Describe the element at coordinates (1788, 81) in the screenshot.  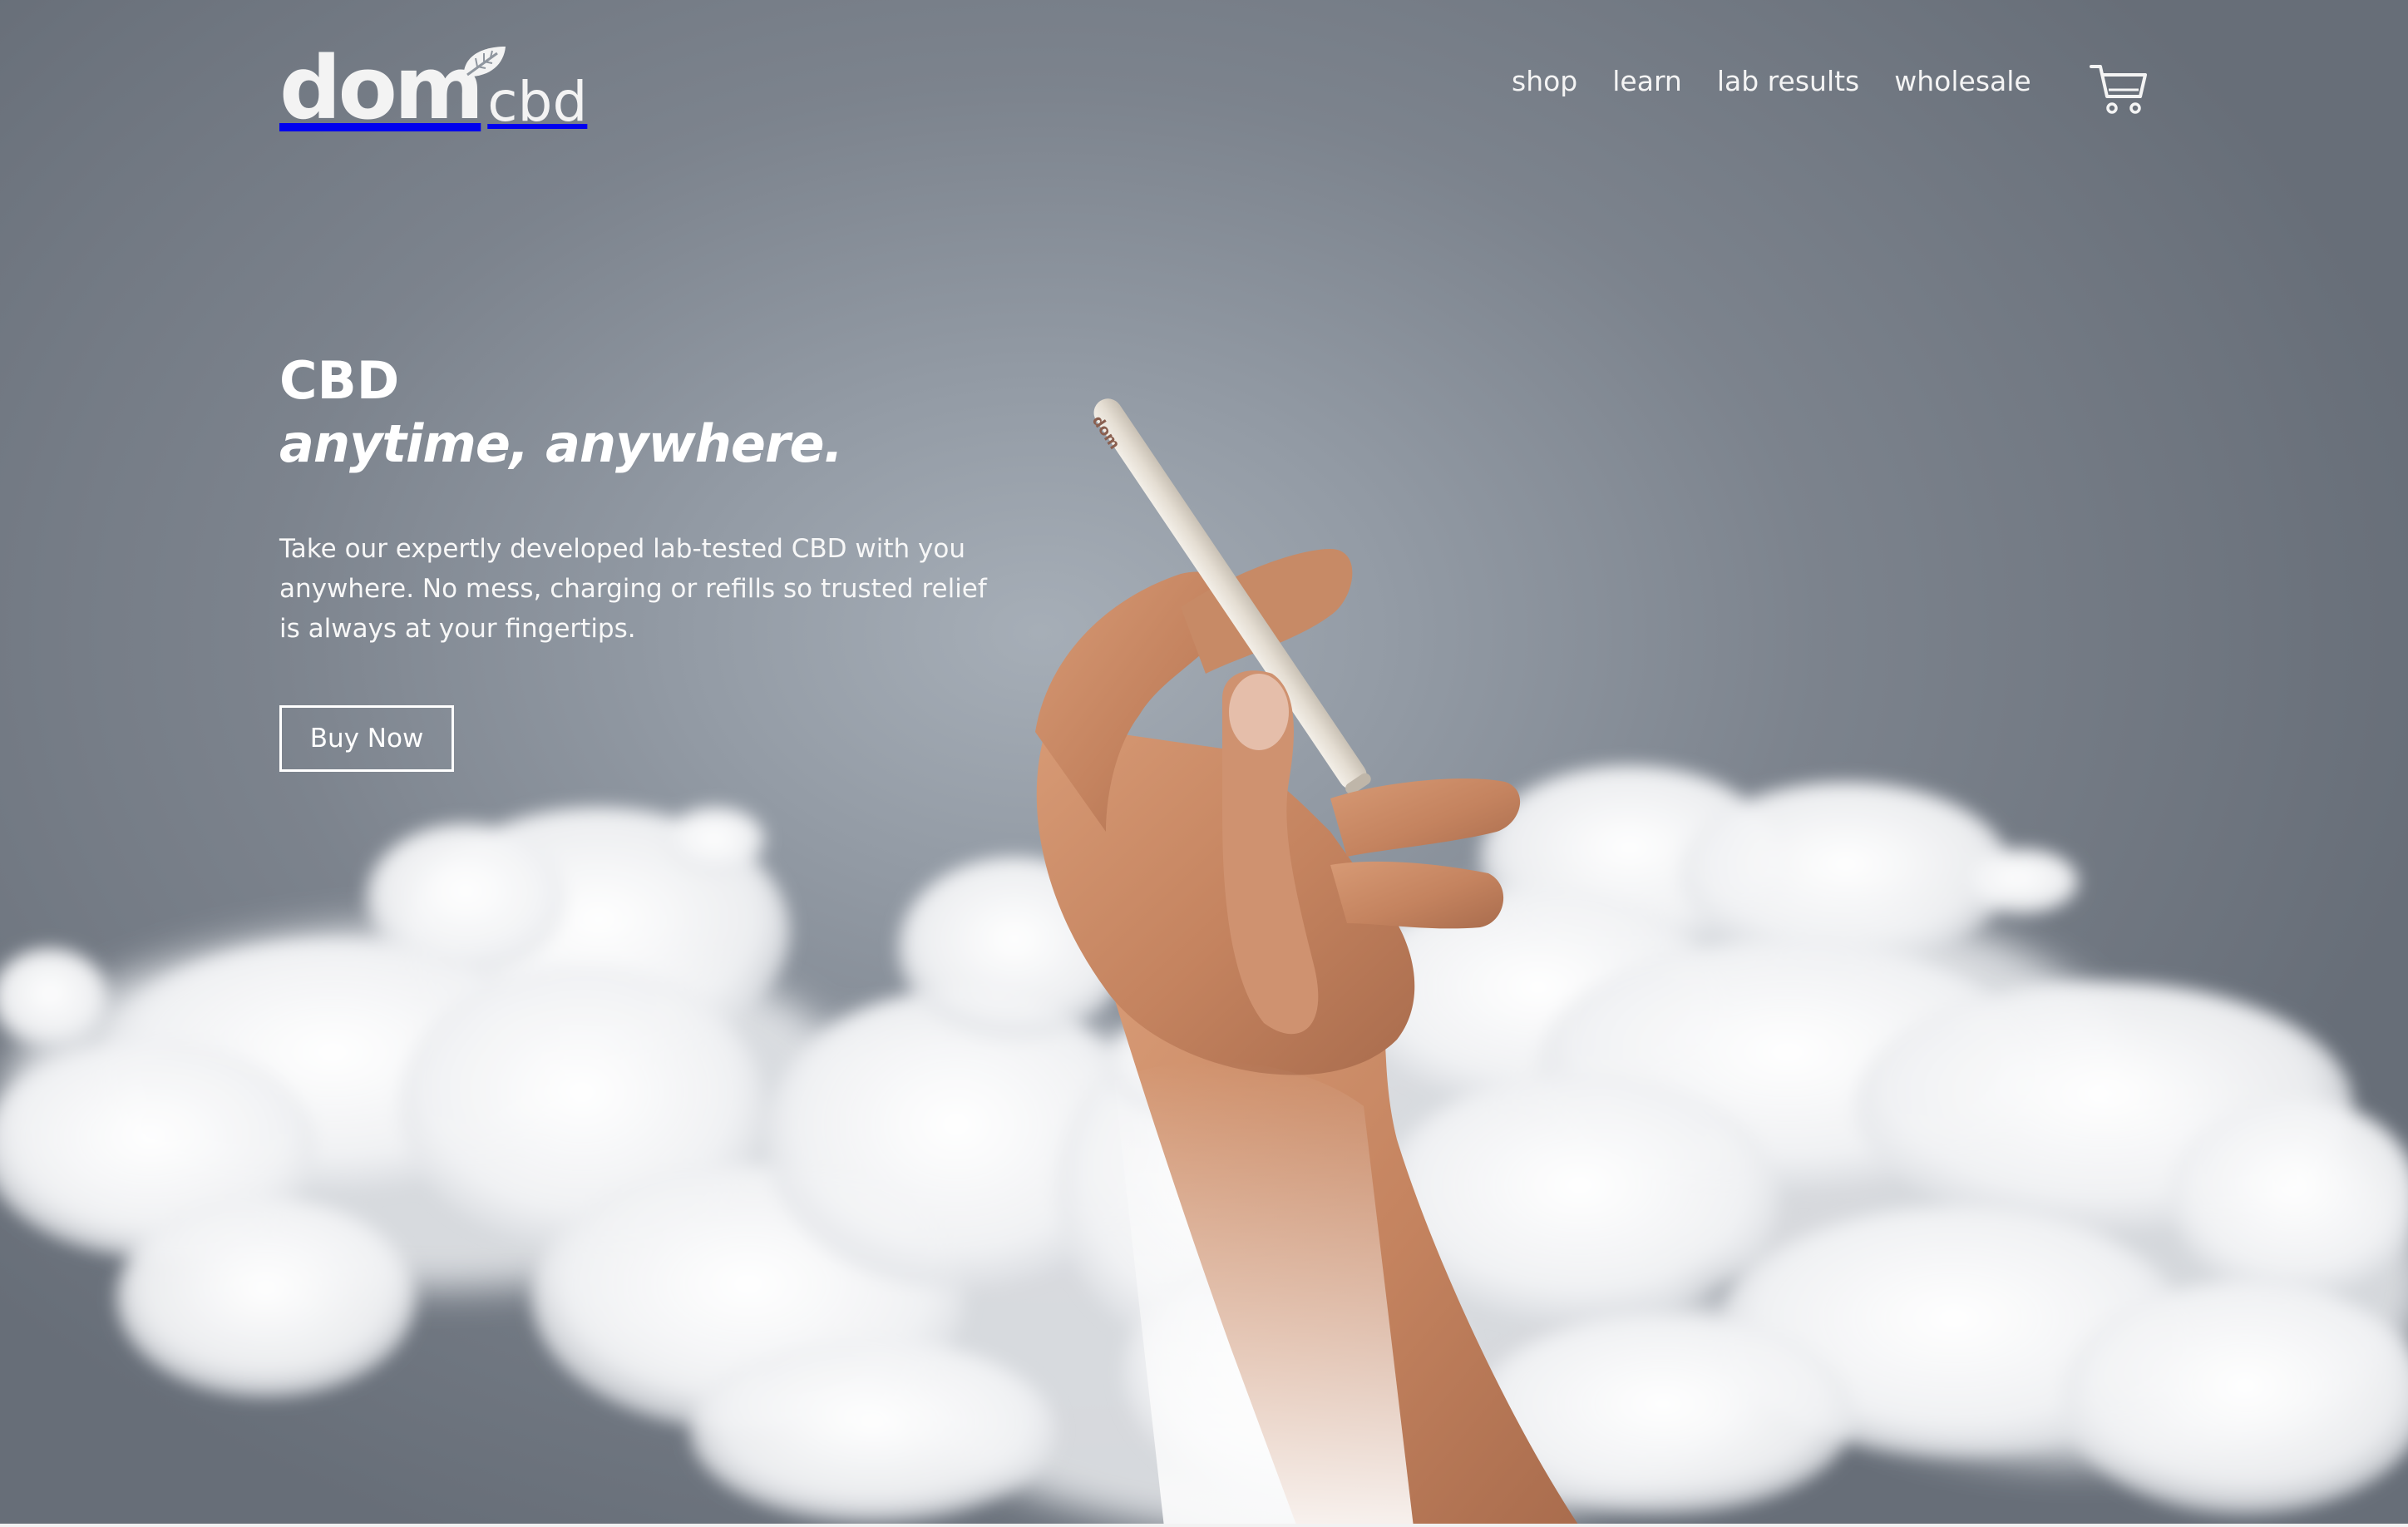
I see `nav-link-lab-results: lab results` at that location.